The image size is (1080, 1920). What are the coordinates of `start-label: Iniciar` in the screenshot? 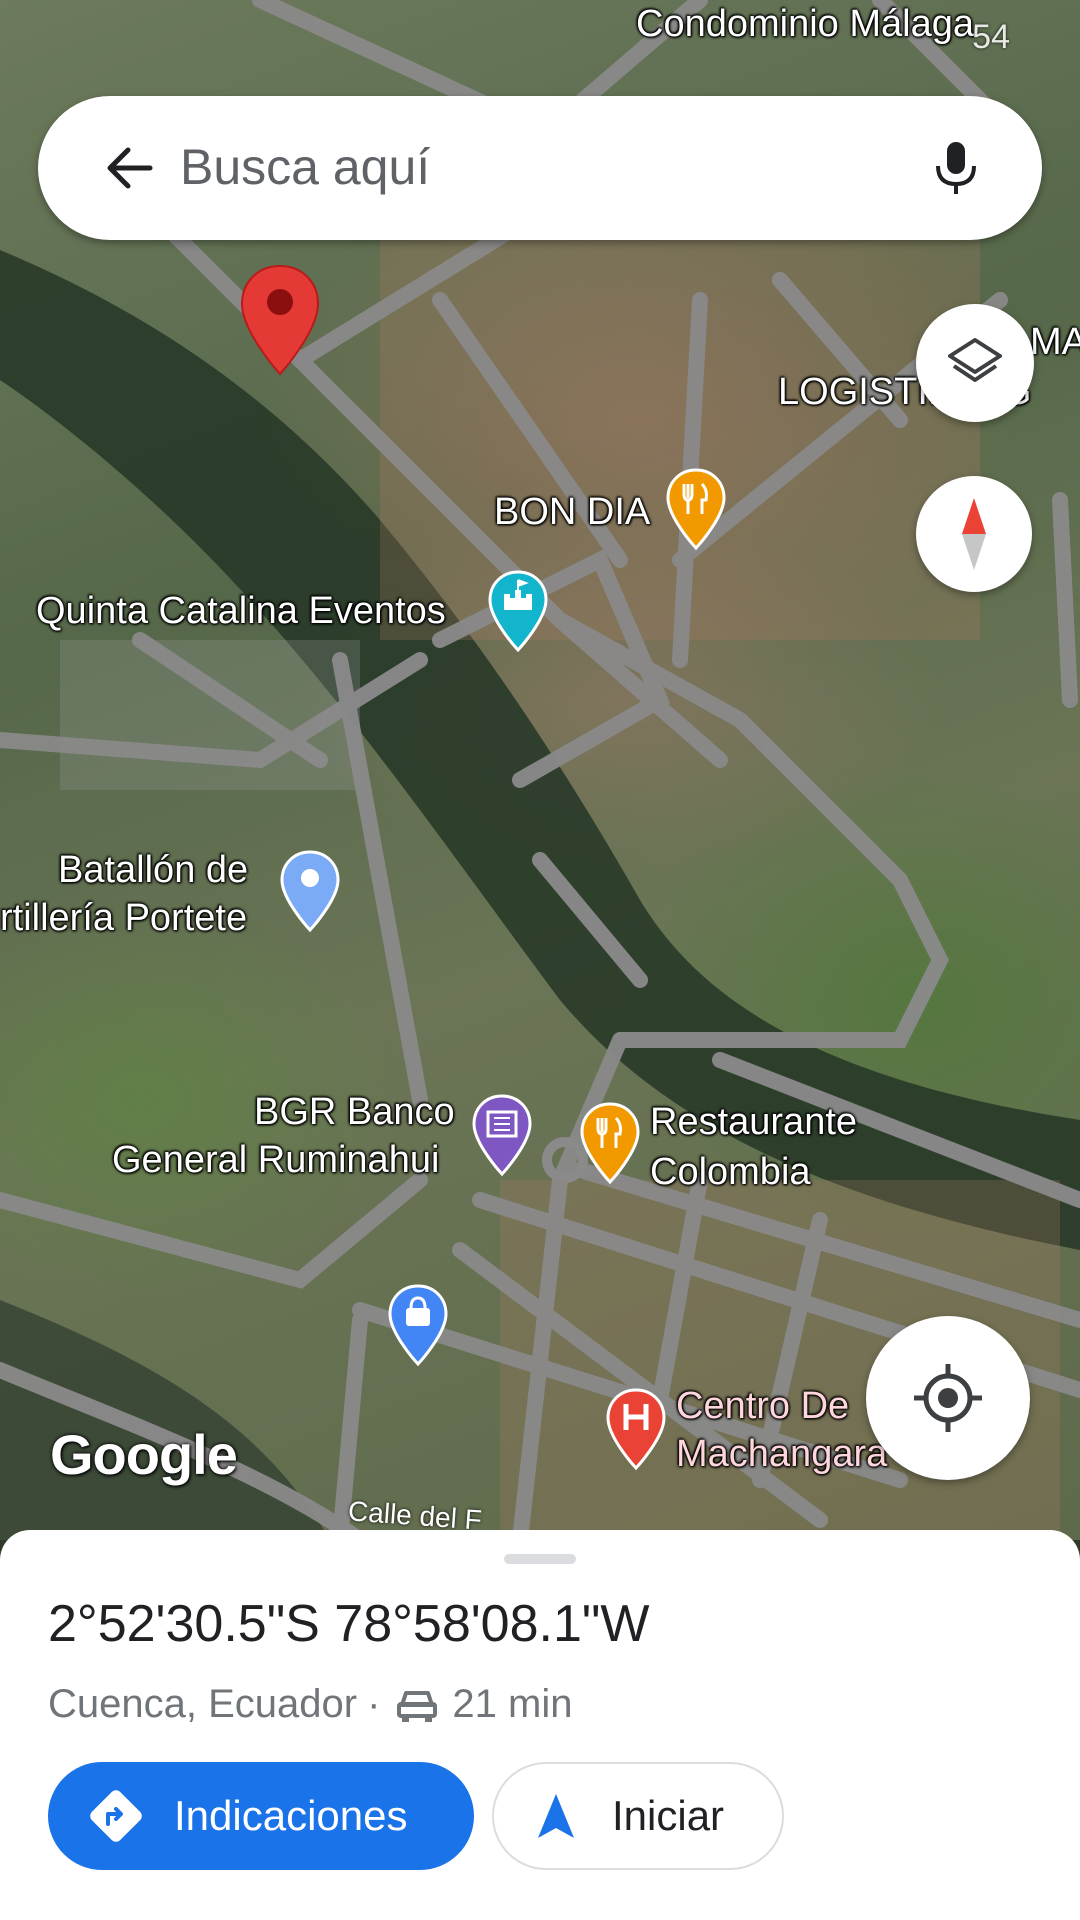 It's located at (668, 1815).